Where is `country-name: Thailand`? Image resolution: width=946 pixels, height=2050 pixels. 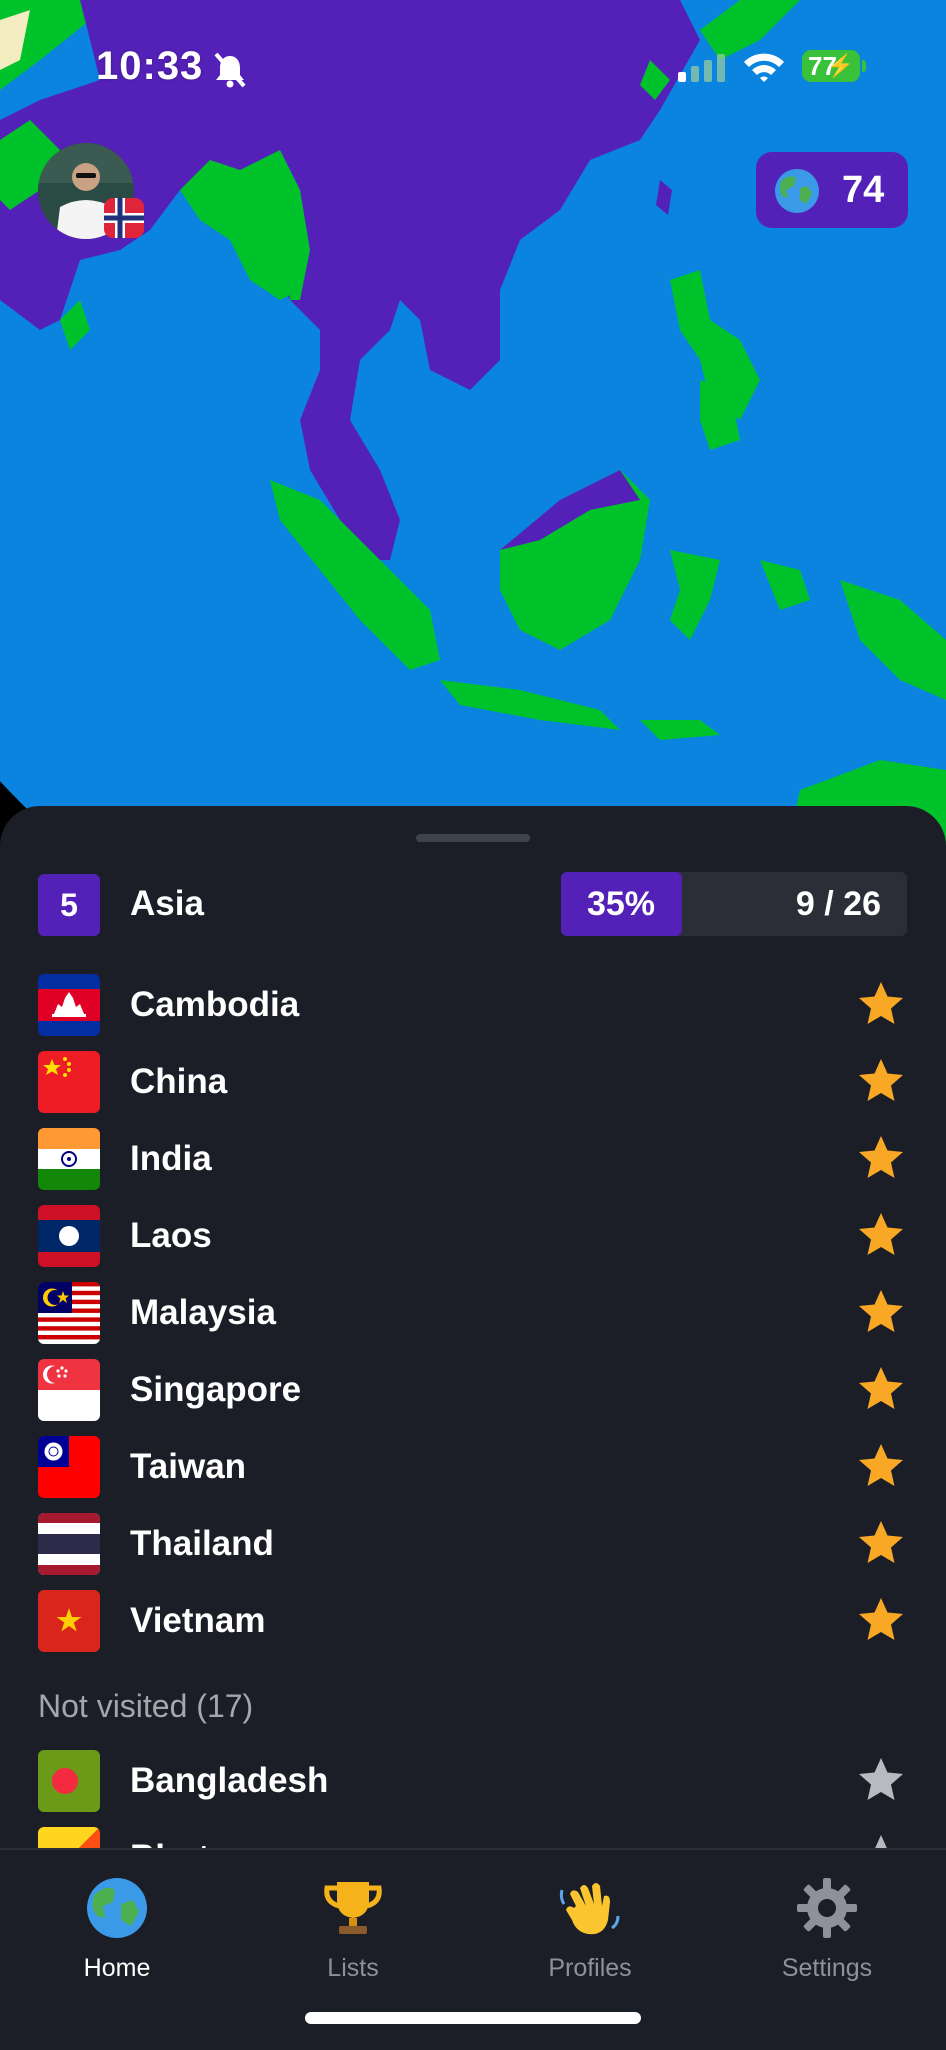 country-name: Thailand is located at coordinates (202, 1543).